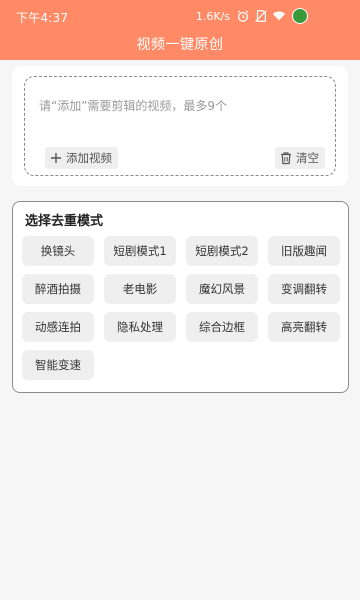 This screenshot has width=360, height=600. What do you see at coordinates (252, 16) in the screenshot?
I see `status-icons: 1.6K/s` at bounding box center [252, 16].